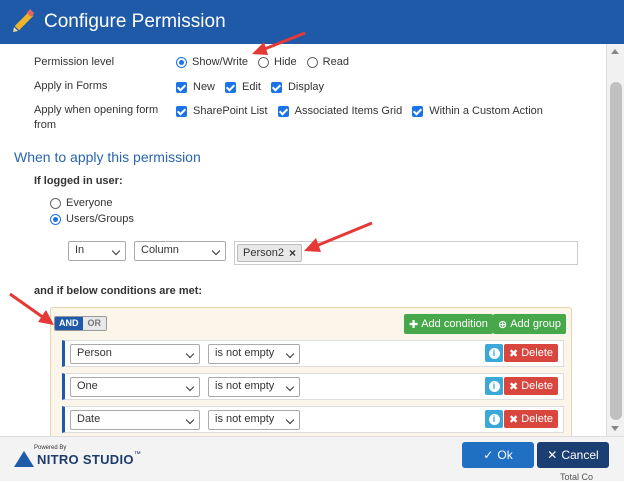 The image size is (624, 482). What do you see at coordinates (74, 62) in the screenshot?
I see `permission-level-label: Permission level` at bounding box center [74, 62].